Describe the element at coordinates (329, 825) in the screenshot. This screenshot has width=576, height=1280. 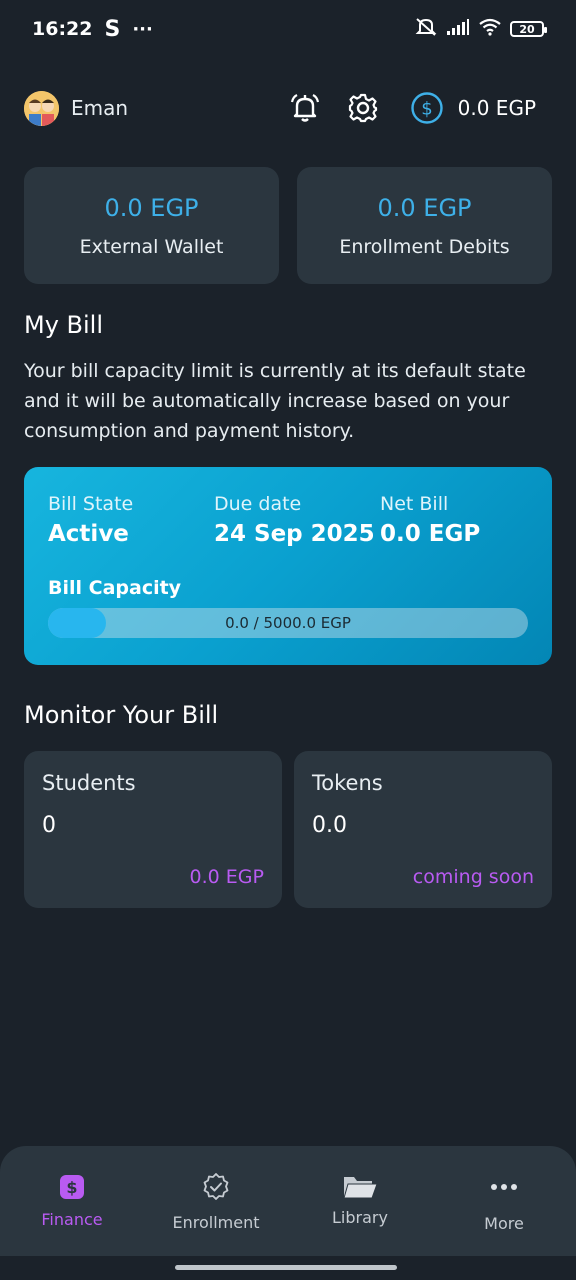
I see `tokens-value: 0.0` at that location.